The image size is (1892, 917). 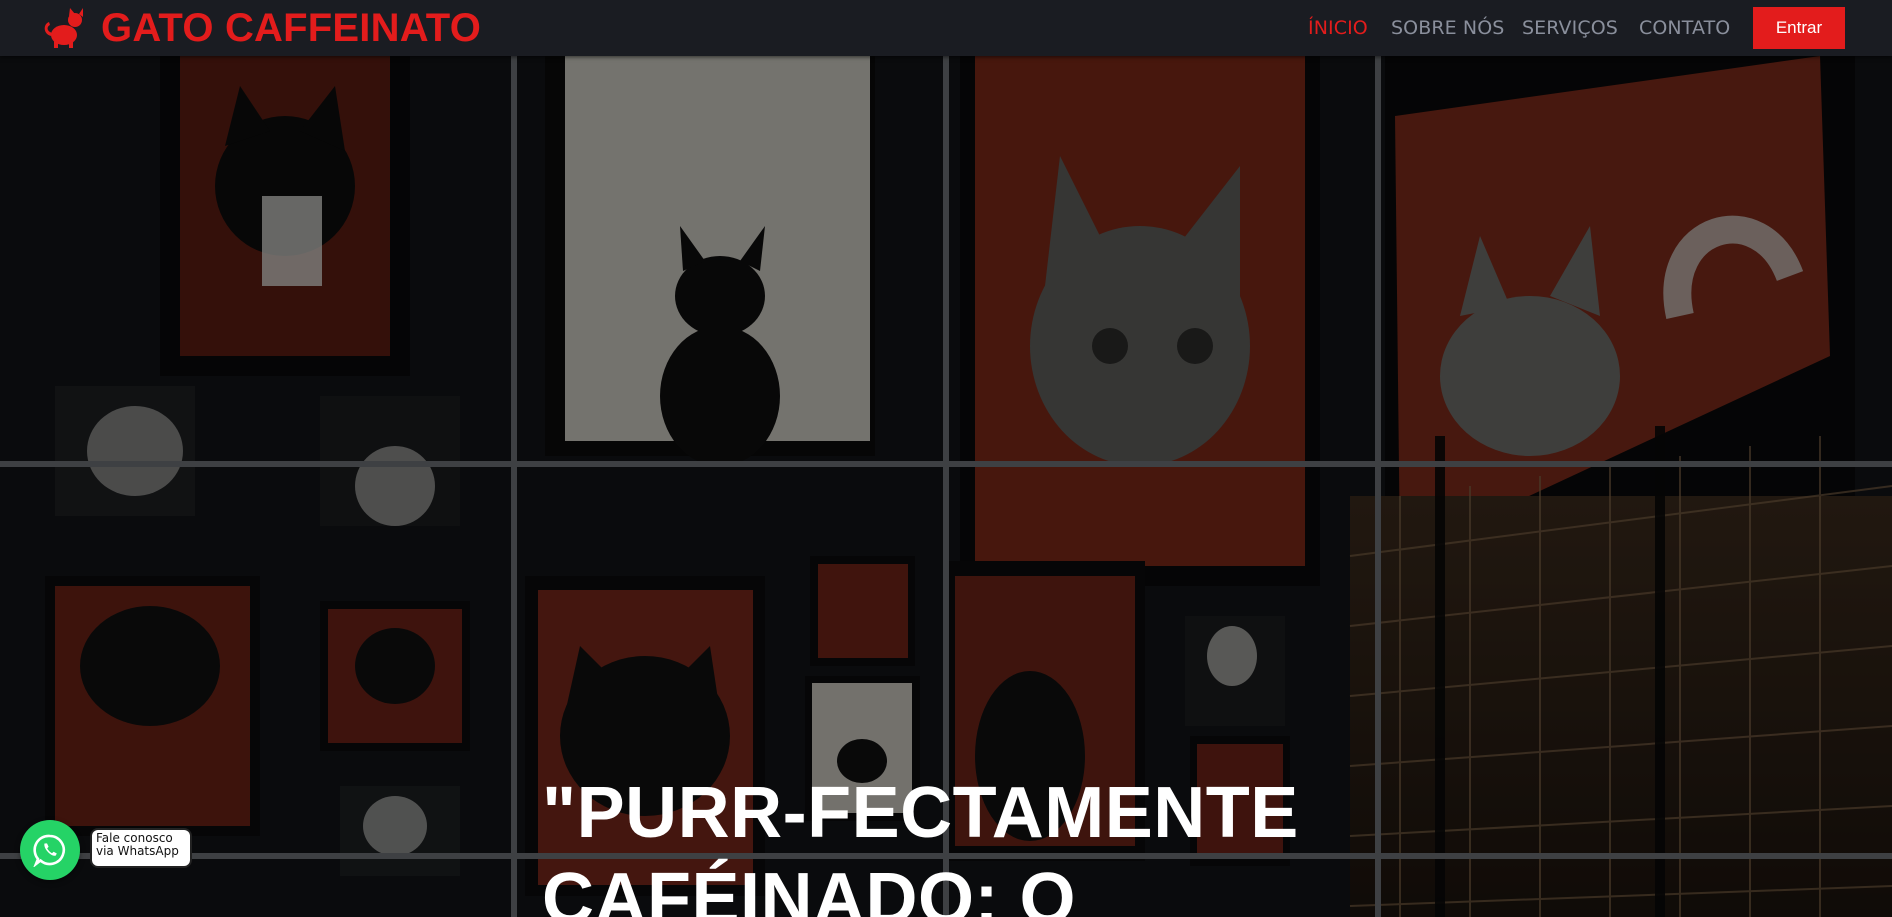 I want to click on login-button: Entrar, so click(x=1799, y=28).